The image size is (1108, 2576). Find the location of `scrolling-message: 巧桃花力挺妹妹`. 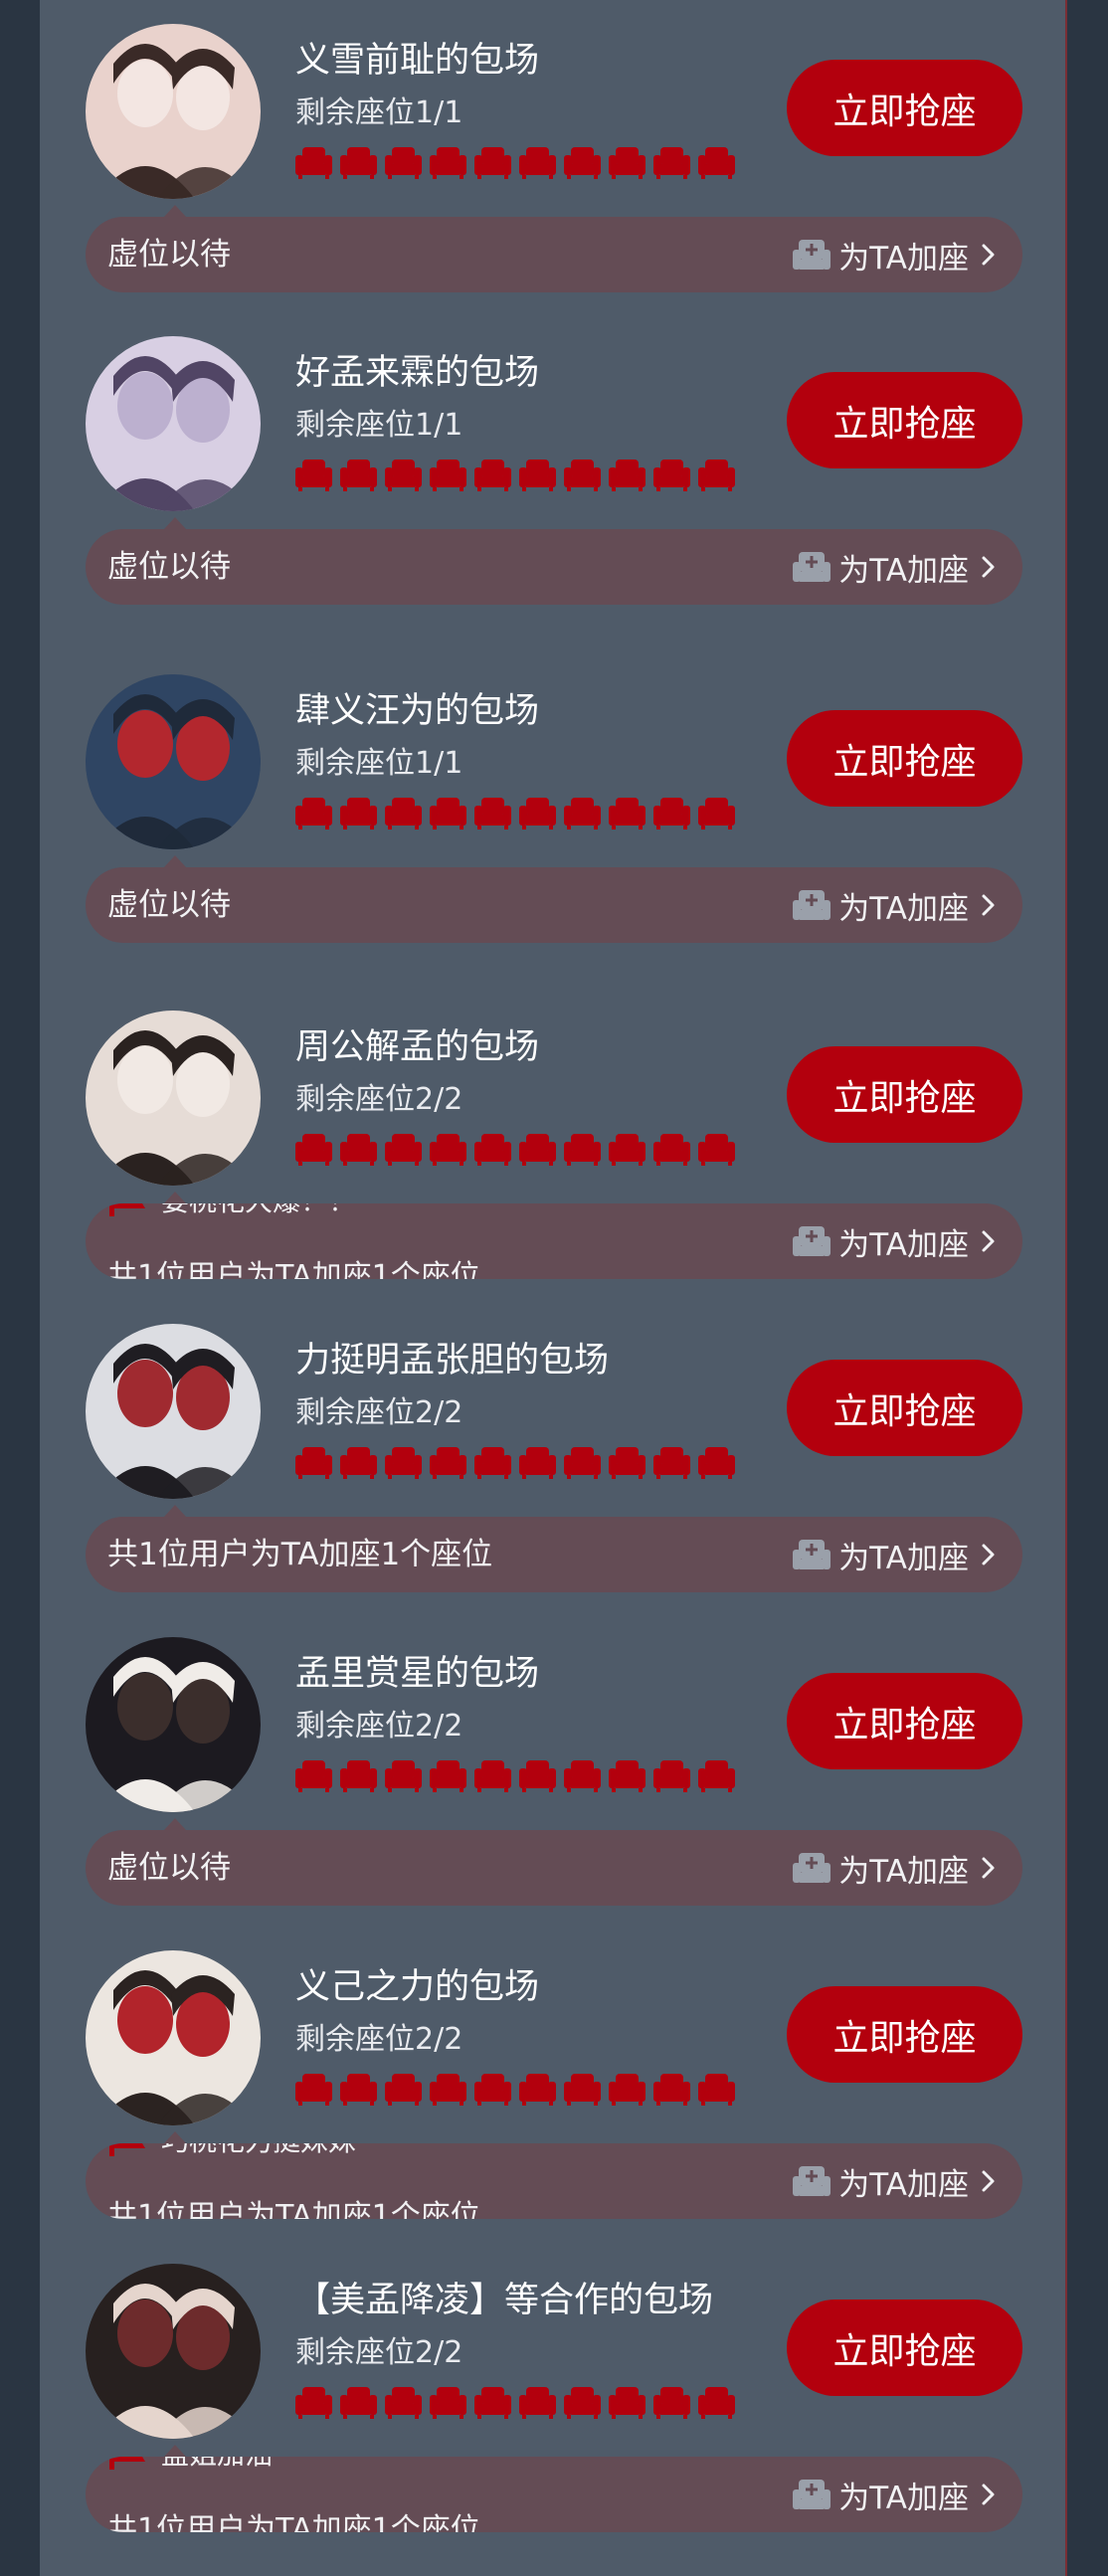

scrolling-message: 巧桃花力挺妹妹 is located at coordinates (232, 2152).